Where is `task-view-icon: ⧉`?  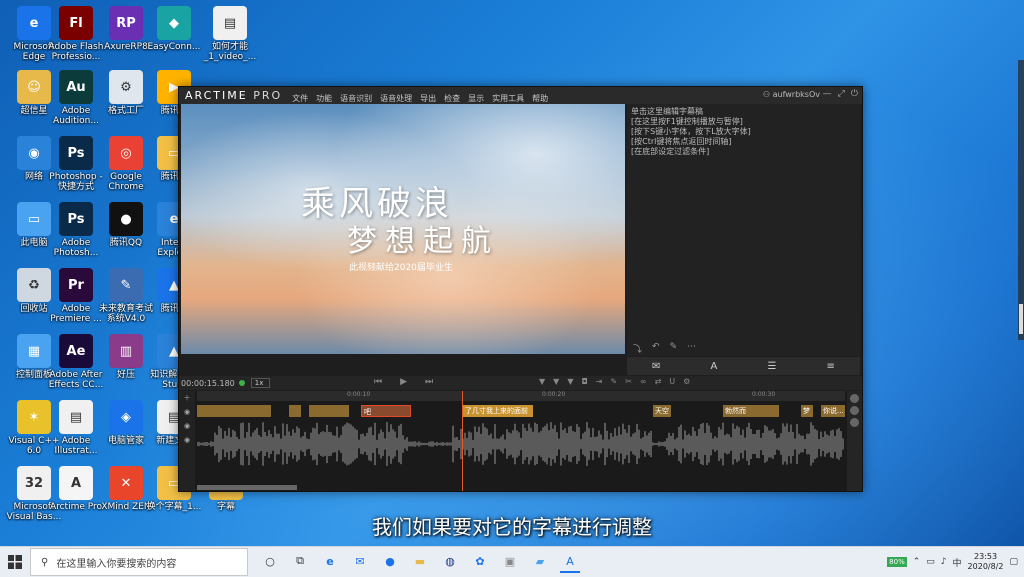 task-view-icon: ⧉ is located at coordinates (300, 561).